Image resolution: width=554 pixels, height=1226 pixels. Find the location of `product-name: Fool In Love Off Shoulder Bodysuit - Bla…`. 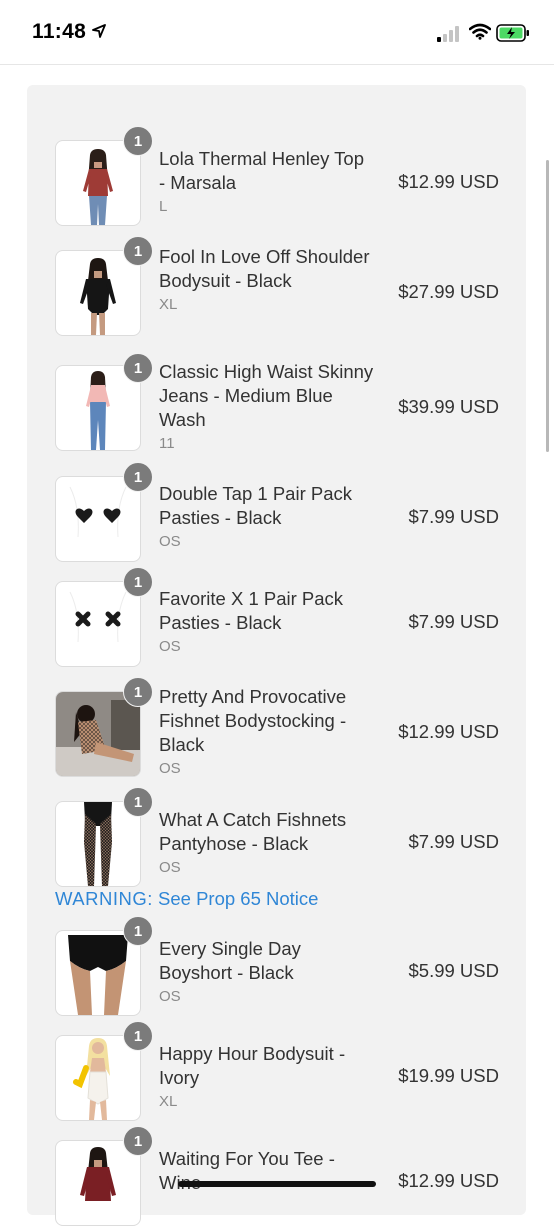

product-name: Fool In Love Off Shoulder Bodysuit - Bla… is located at coordinates (266, 281).